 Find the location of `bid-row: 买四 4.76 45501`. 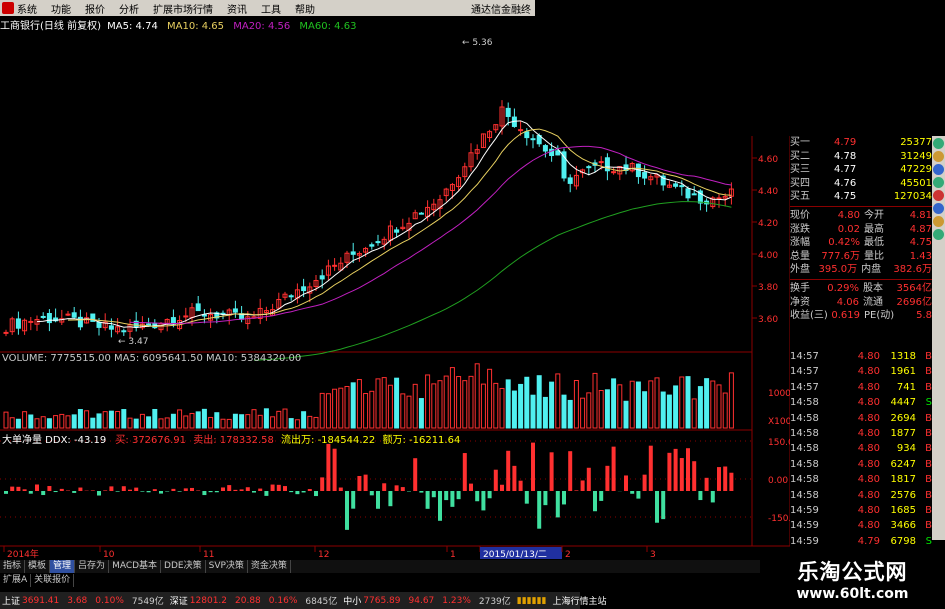

bid-row: 买四 4.76 45501 is located at coordinates (861, 184).